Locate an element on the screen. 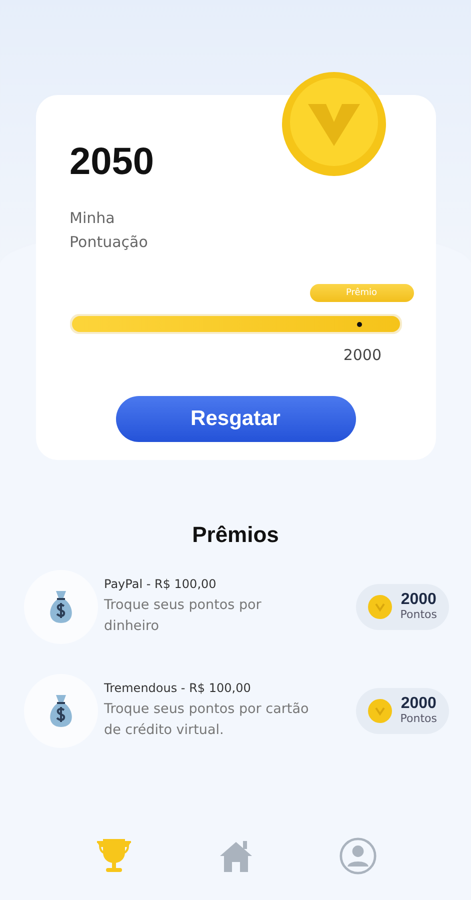  score-label: Minha is located at coordinates (92, 218).